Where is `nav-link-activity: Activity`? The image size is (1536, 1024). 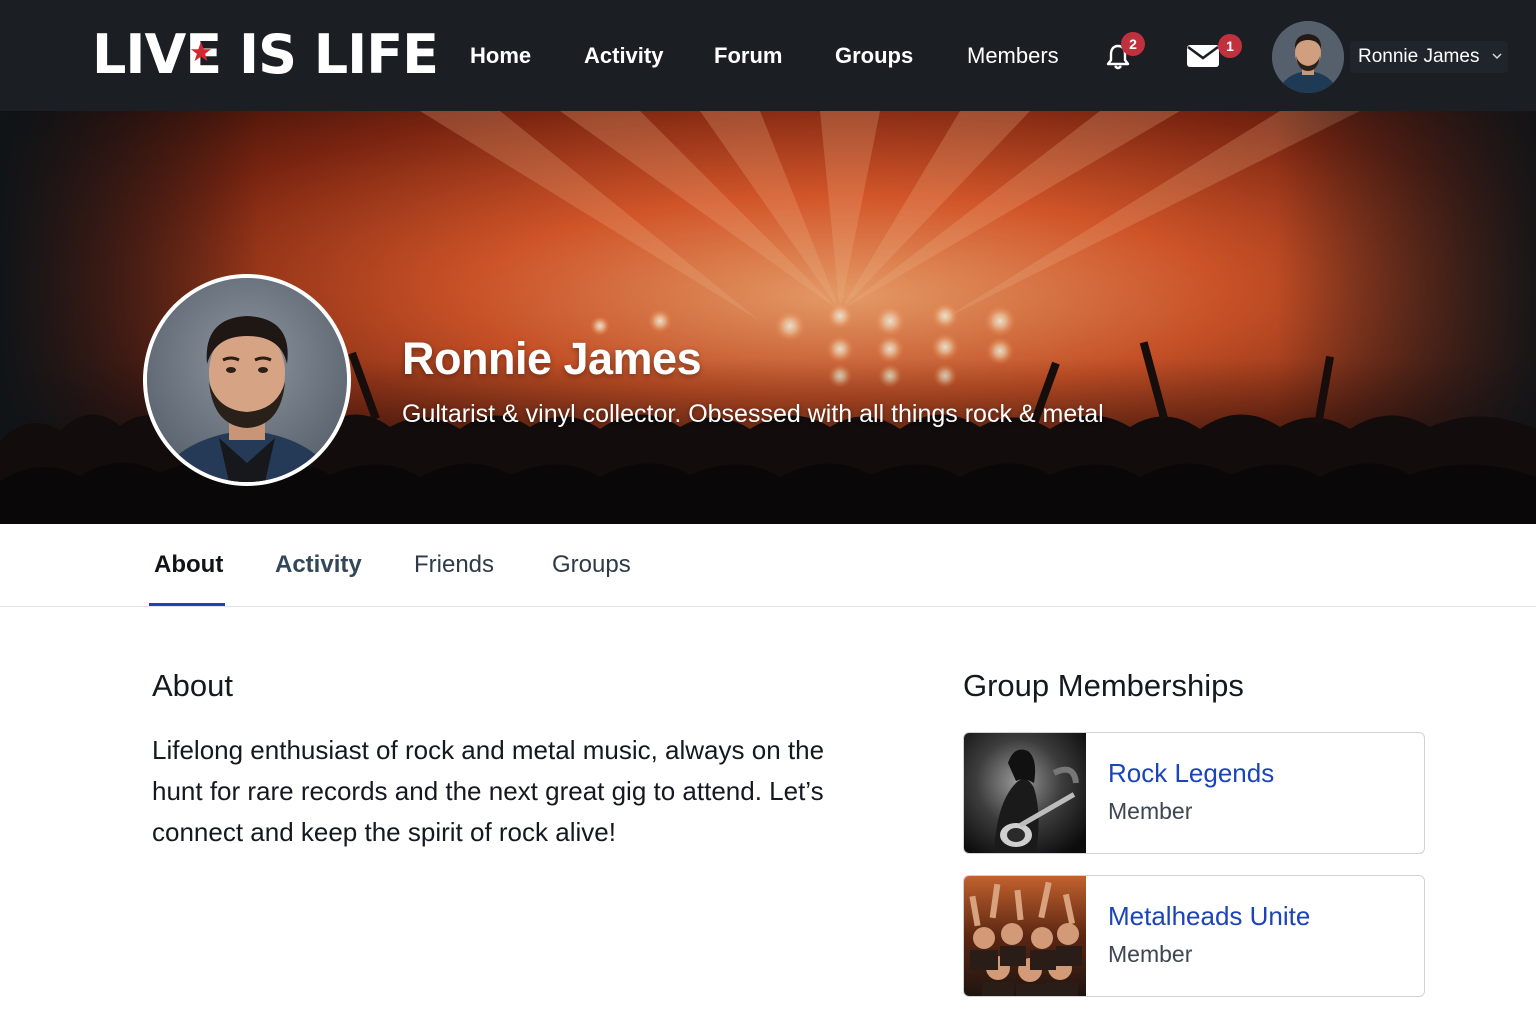
nav-link-activity: Activity is located at coordinates (623, 56).